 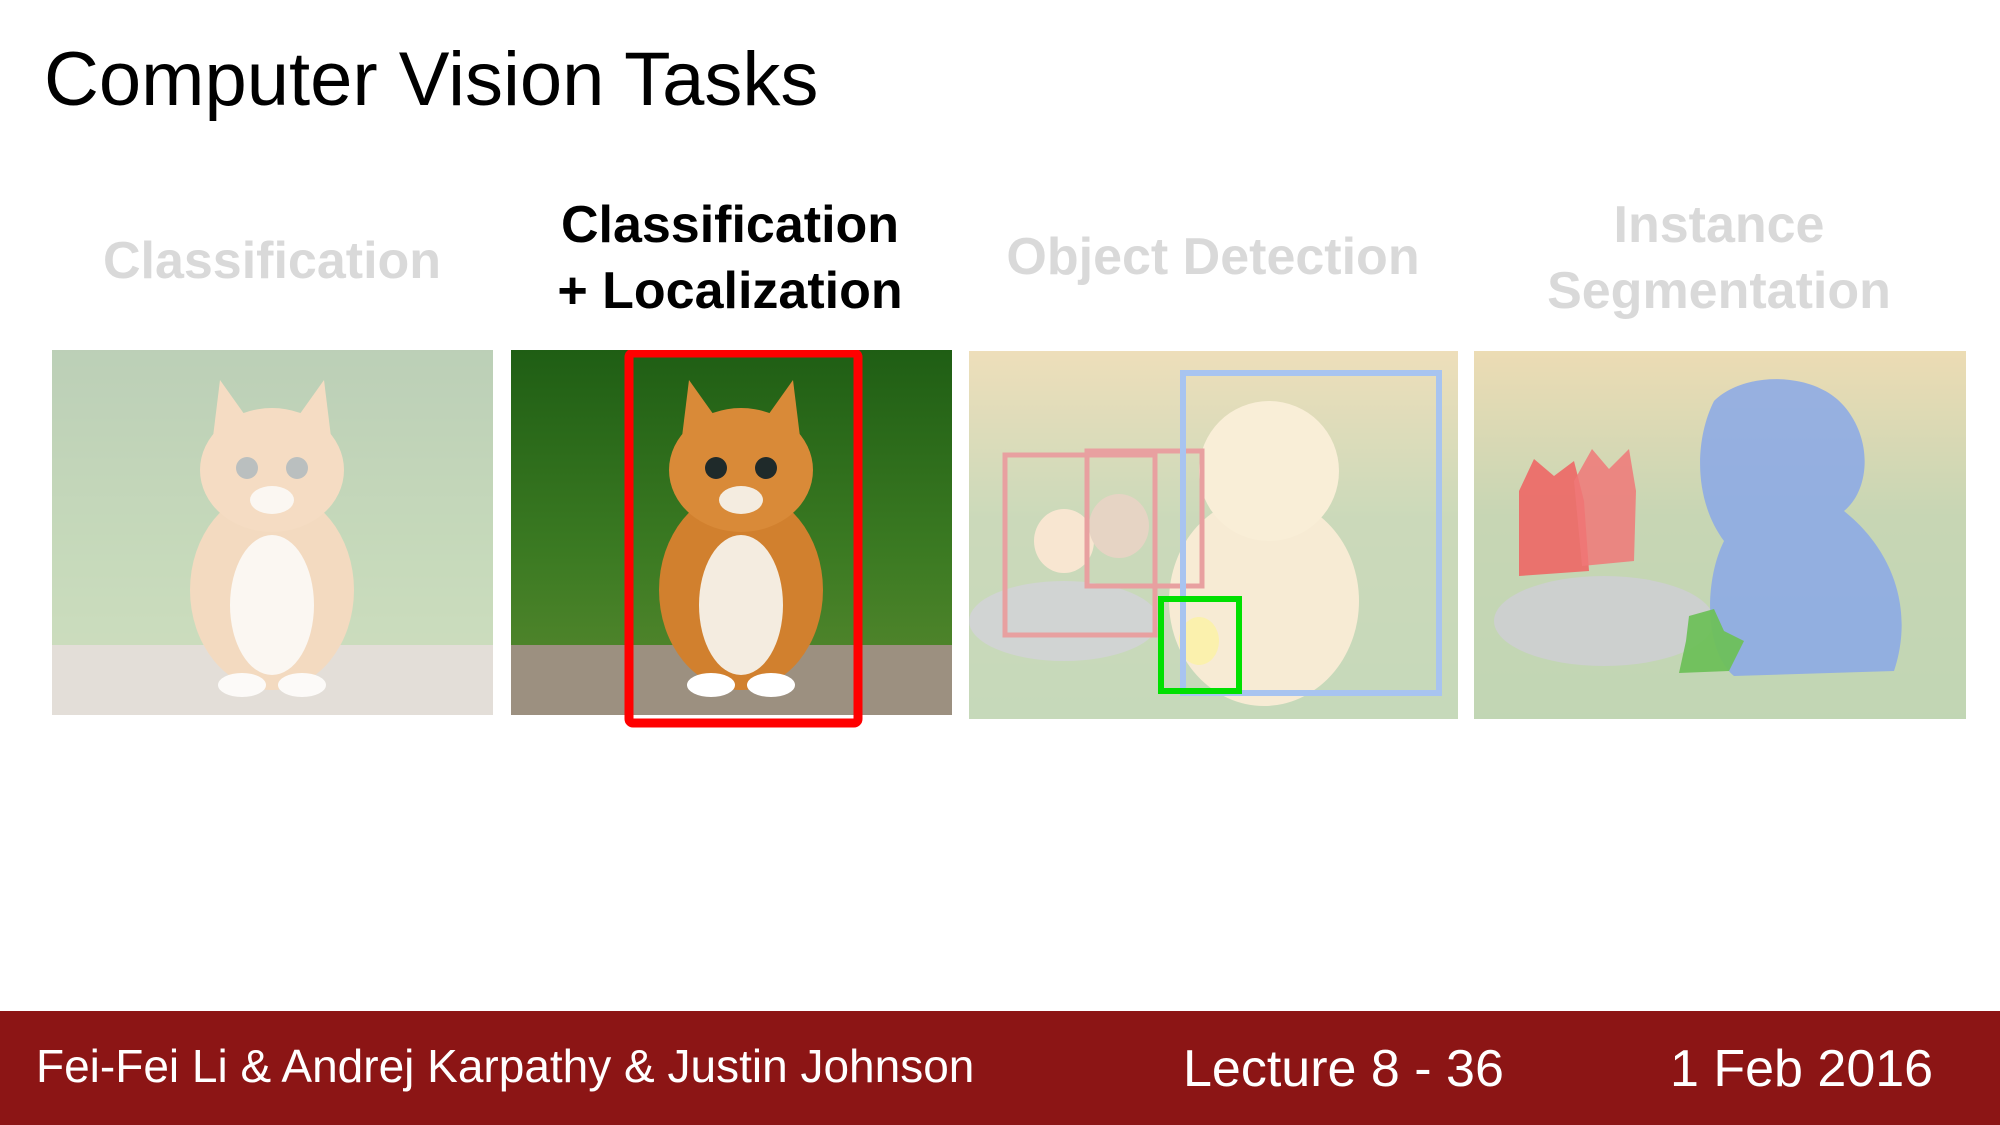 I want to click on detection-image, so click(x=1213, y=535).